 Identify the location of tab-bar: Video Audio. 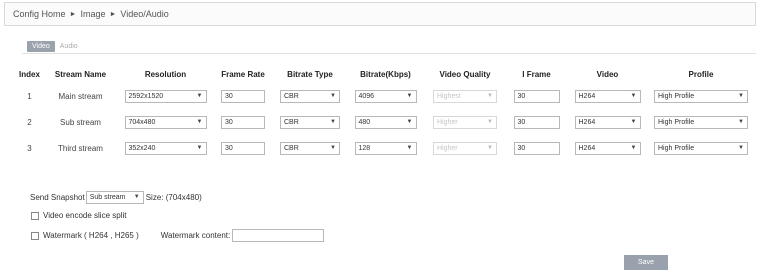
(55, 46).